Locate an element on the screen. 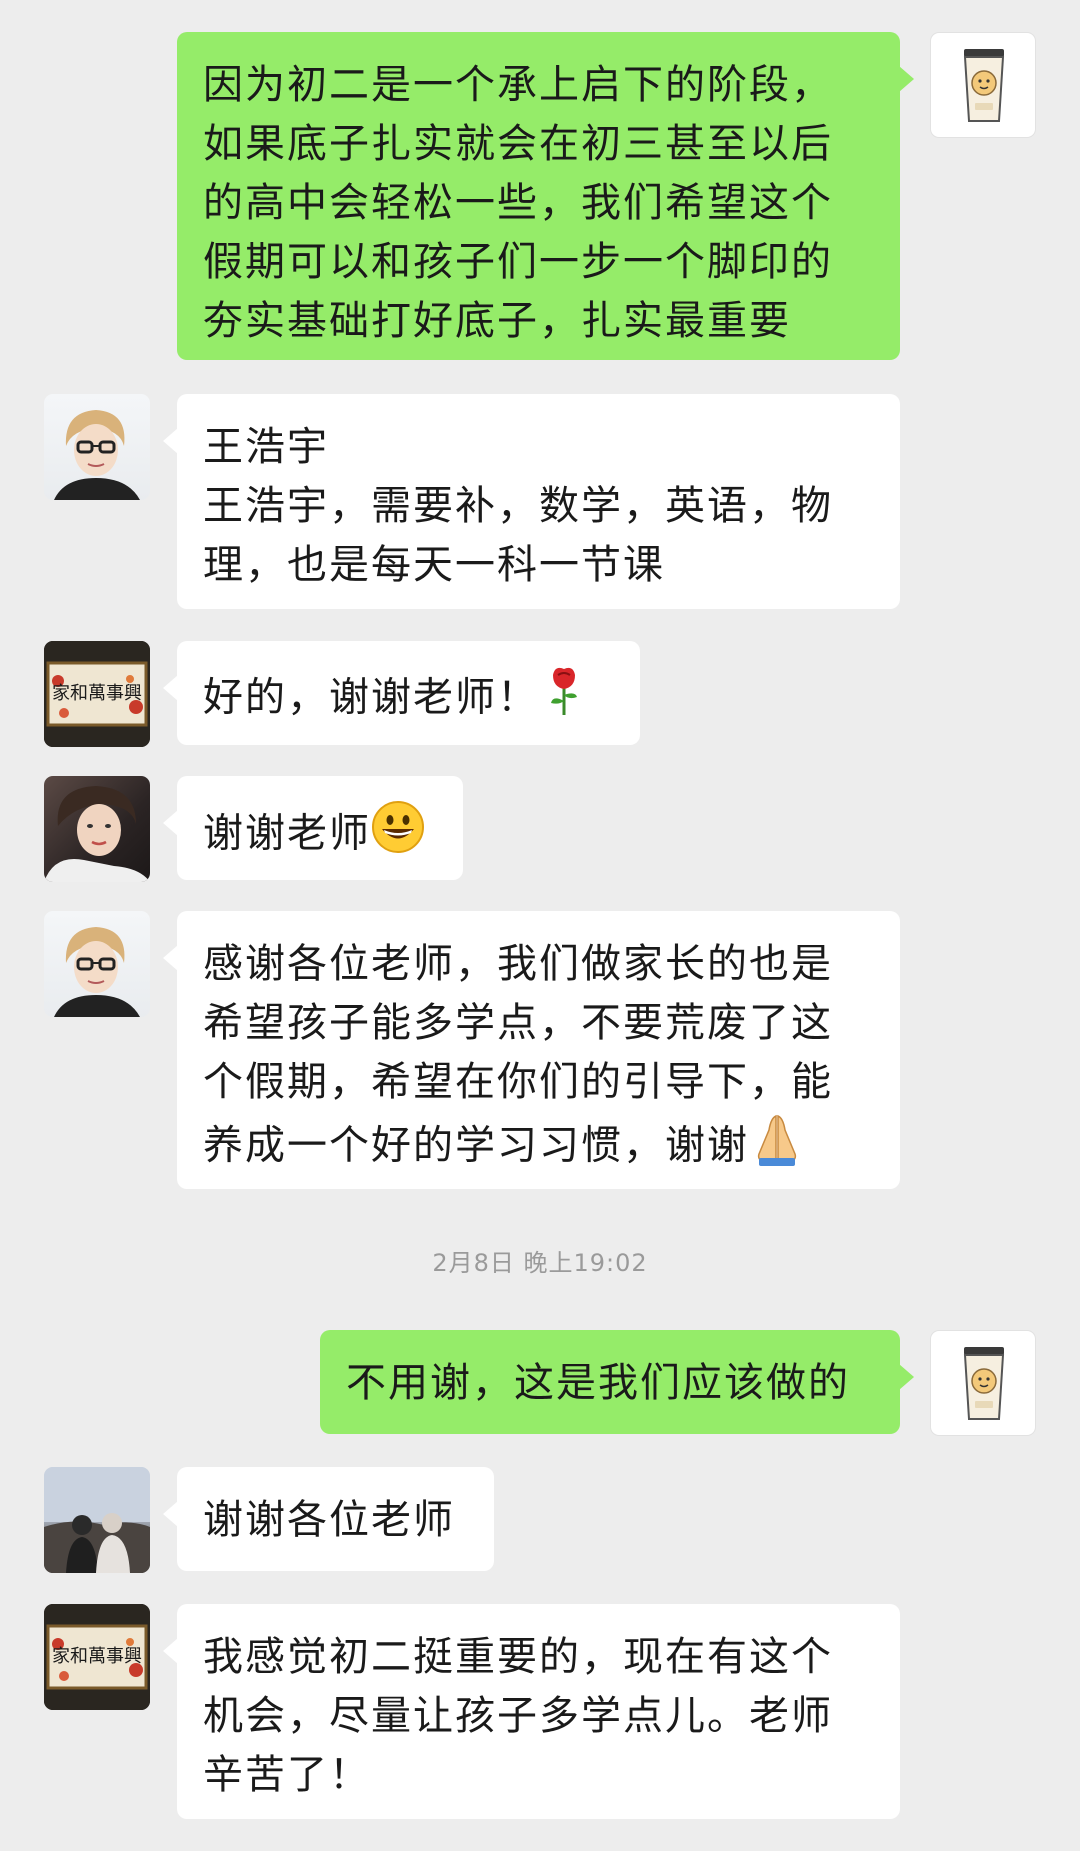  message-text-row: 养成一个好的学习习惯，谢谢 is located at coordinates (538, 1147).